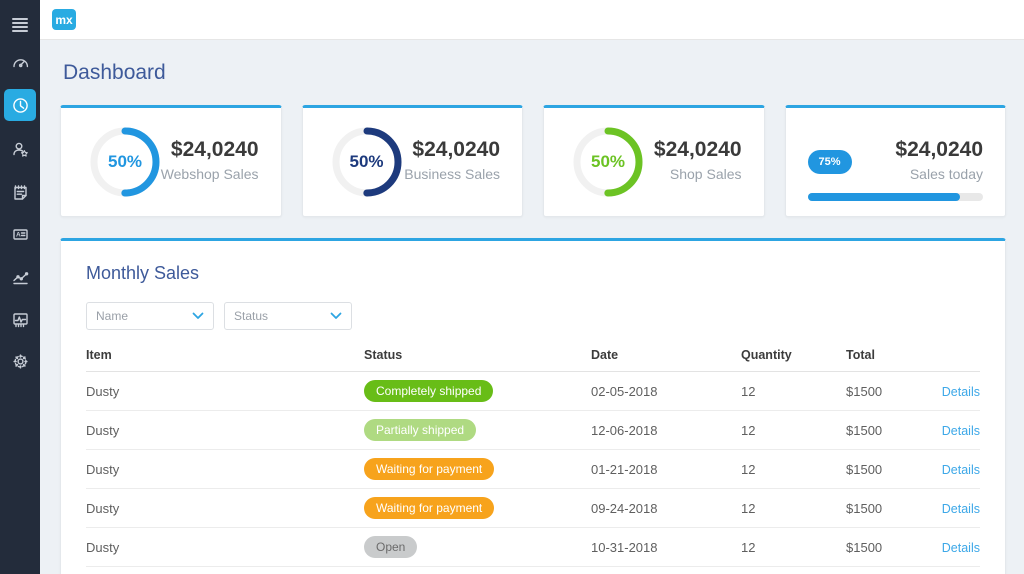  I want to click on clock-icon, so click(20, 105).